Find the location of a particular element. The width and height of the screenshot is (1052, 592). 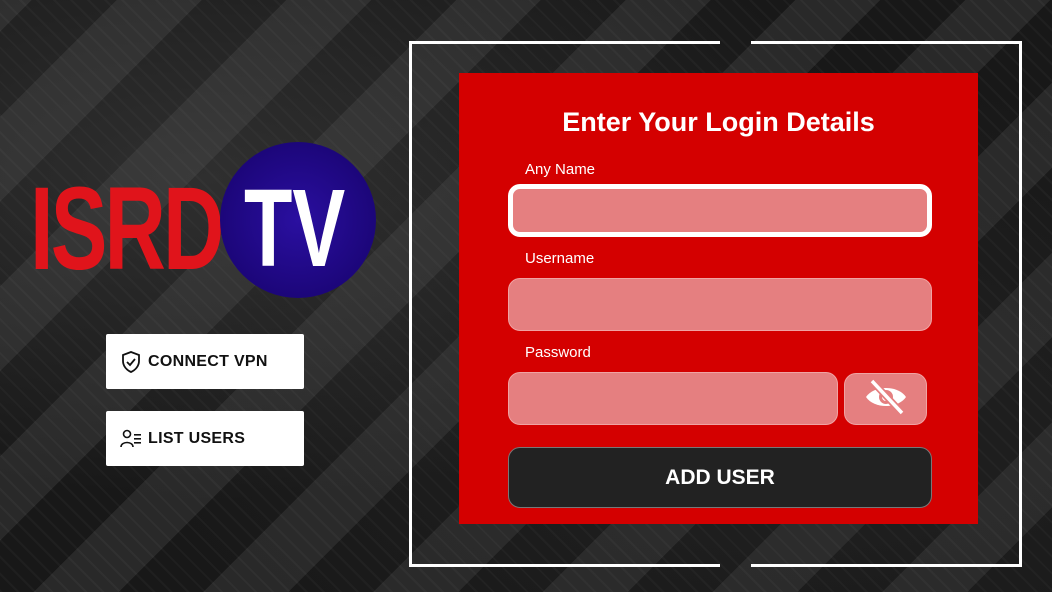

name-input is located at coordinates (720, 210).